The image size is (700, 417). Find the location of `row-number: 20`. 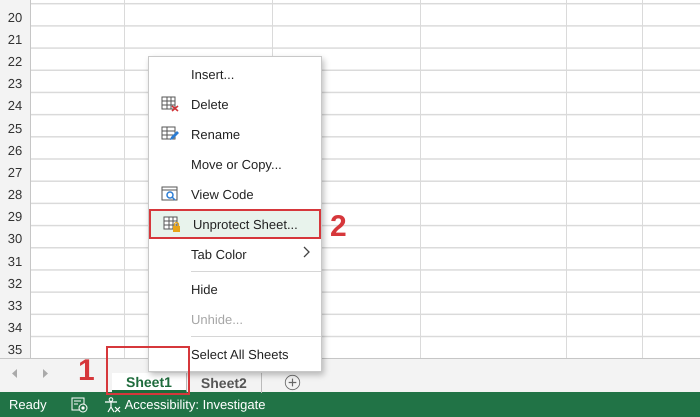

row-number: 20 is located at coordinates (15, 15).